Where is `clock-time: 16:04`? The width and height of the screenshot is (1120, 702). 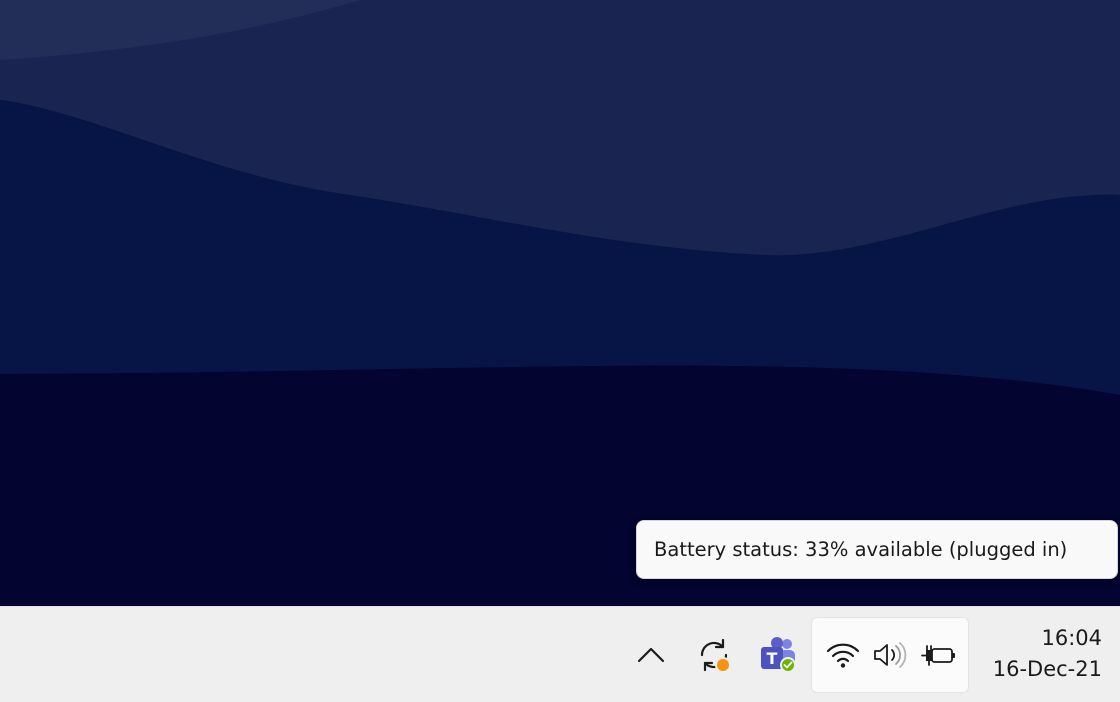
clock-time: 16:04 is located at coordinates (1071, 638).